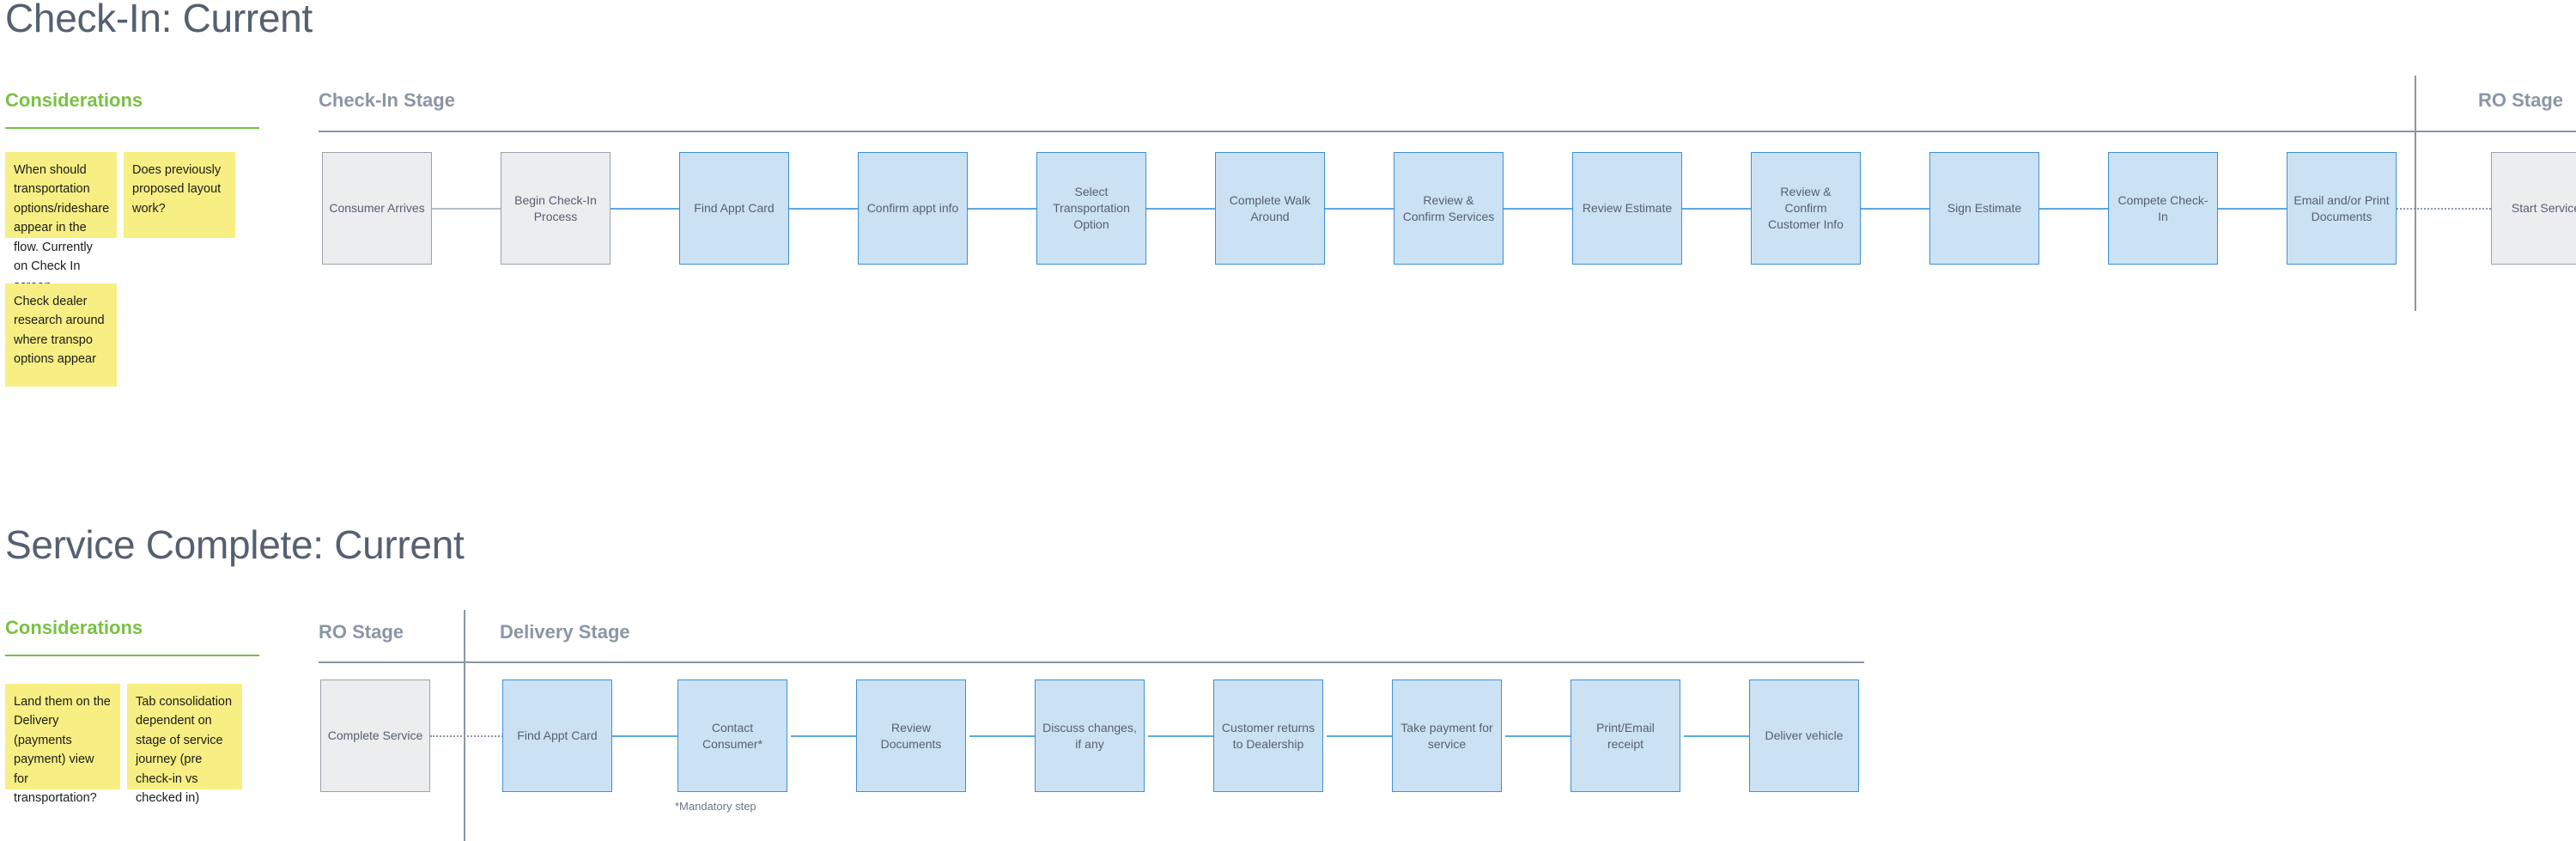  I want to click on flow-node: Customer returns to Dealership, so click(1268, 736).